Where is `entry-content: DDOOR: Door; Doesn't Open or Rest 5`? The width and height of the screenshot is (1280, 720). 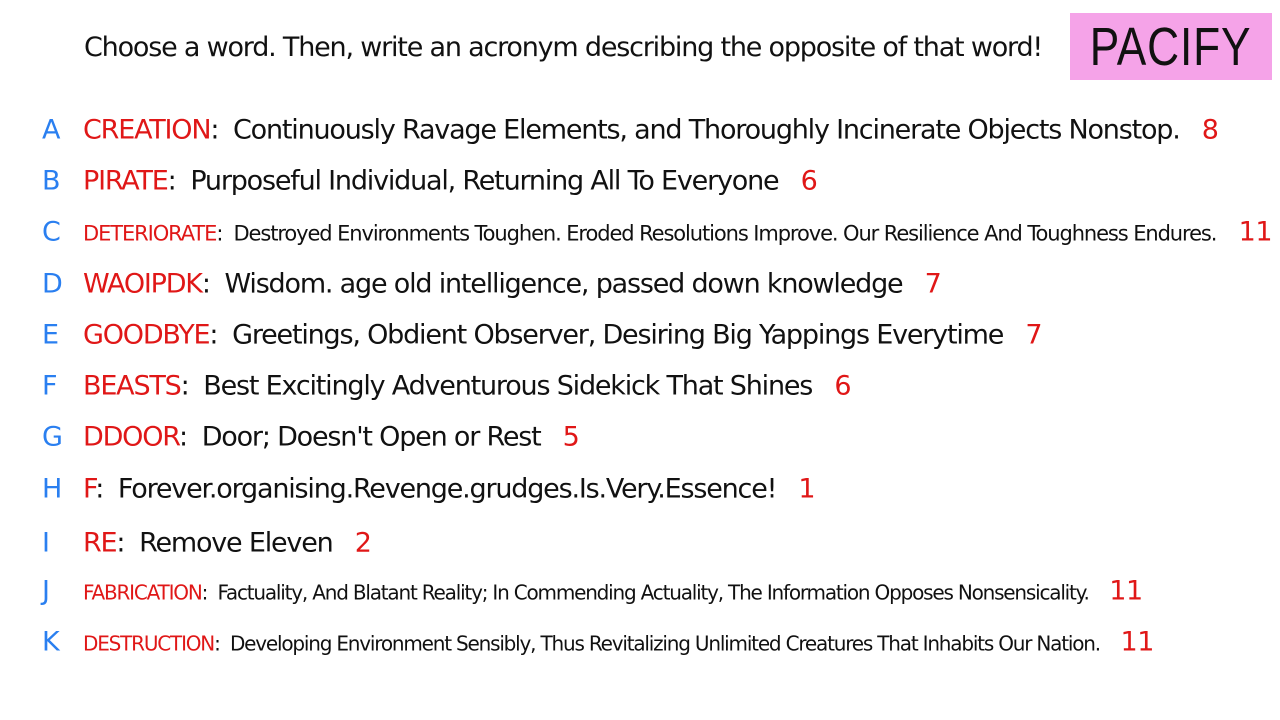
entry-content: DDOOR: Door; Doesn't Open or Rest 5 is located at coordinates (331, 437).